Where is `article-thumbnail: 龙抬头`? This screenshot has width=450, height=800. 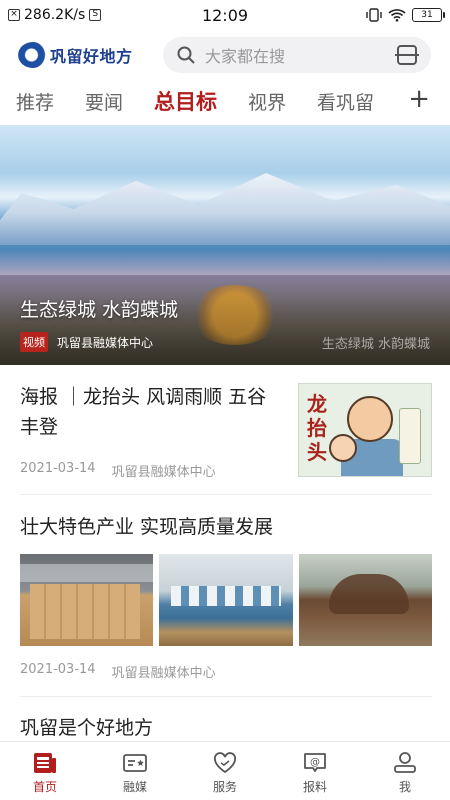 article-thumbnail: 龙抬头 is located at coordinates (365, 430).